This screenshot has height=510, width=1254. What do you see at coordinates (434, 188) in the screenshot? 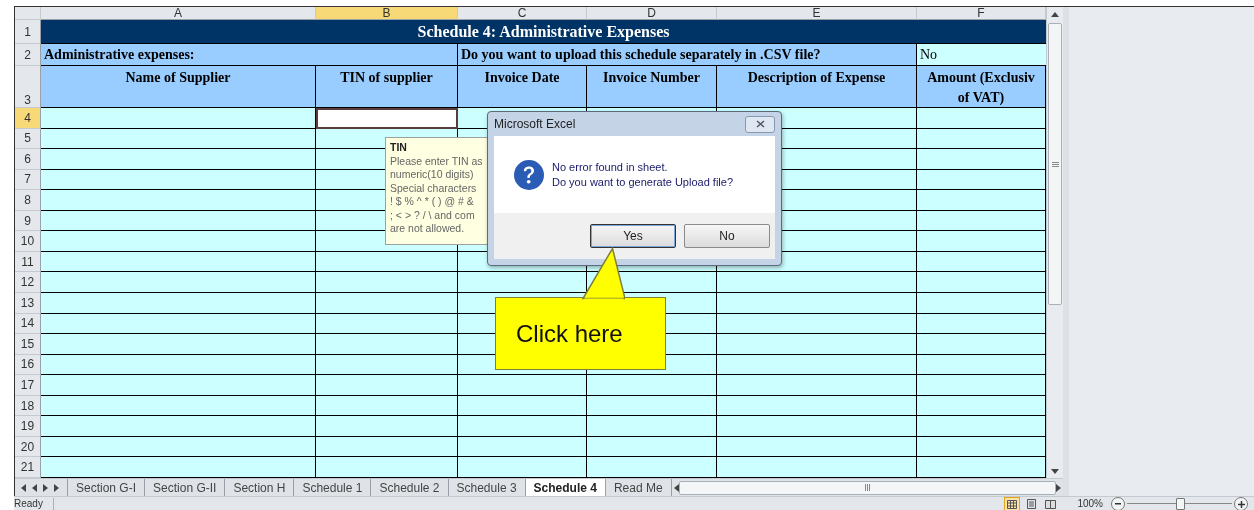
I see `tooltip-text: Special characters` at bounding box center [434, 188].